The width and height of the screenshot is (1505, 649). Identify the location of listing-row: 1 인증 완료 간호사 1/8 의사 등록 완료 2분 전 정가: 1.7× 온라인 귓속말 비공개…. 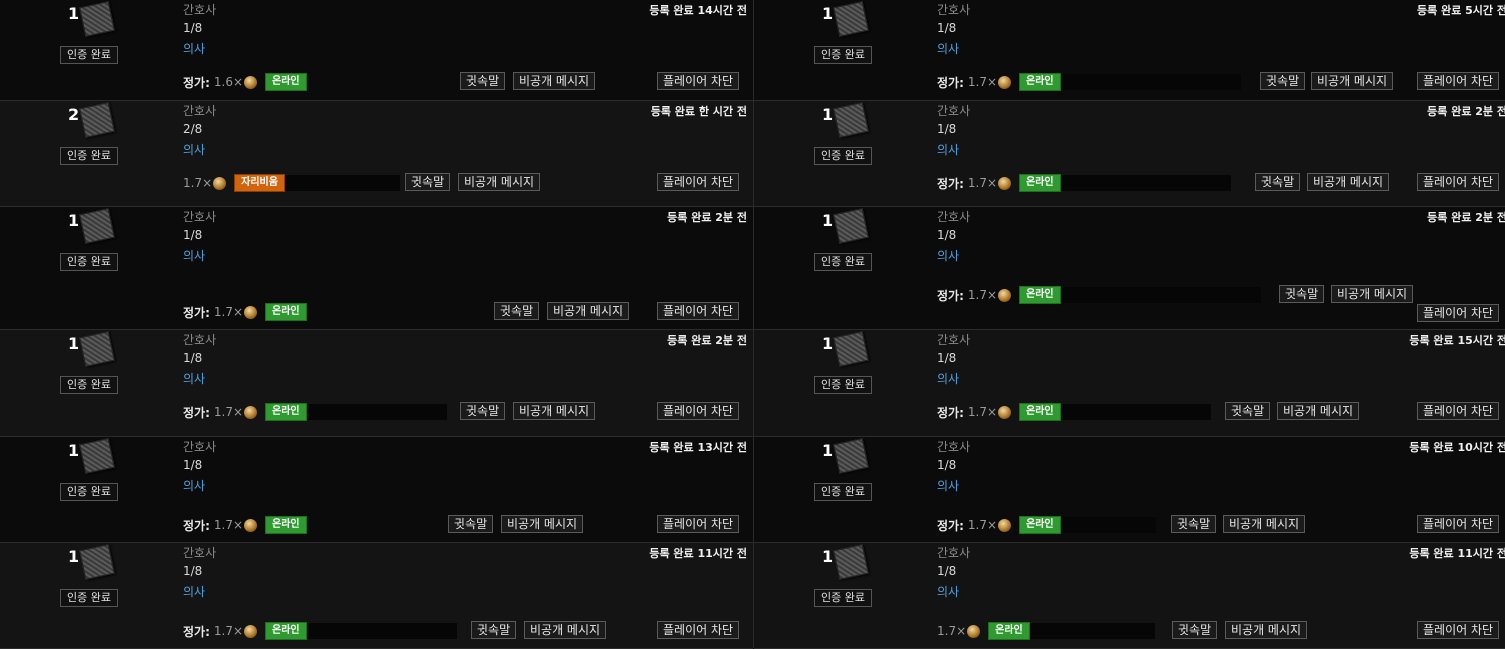
(376, 268).